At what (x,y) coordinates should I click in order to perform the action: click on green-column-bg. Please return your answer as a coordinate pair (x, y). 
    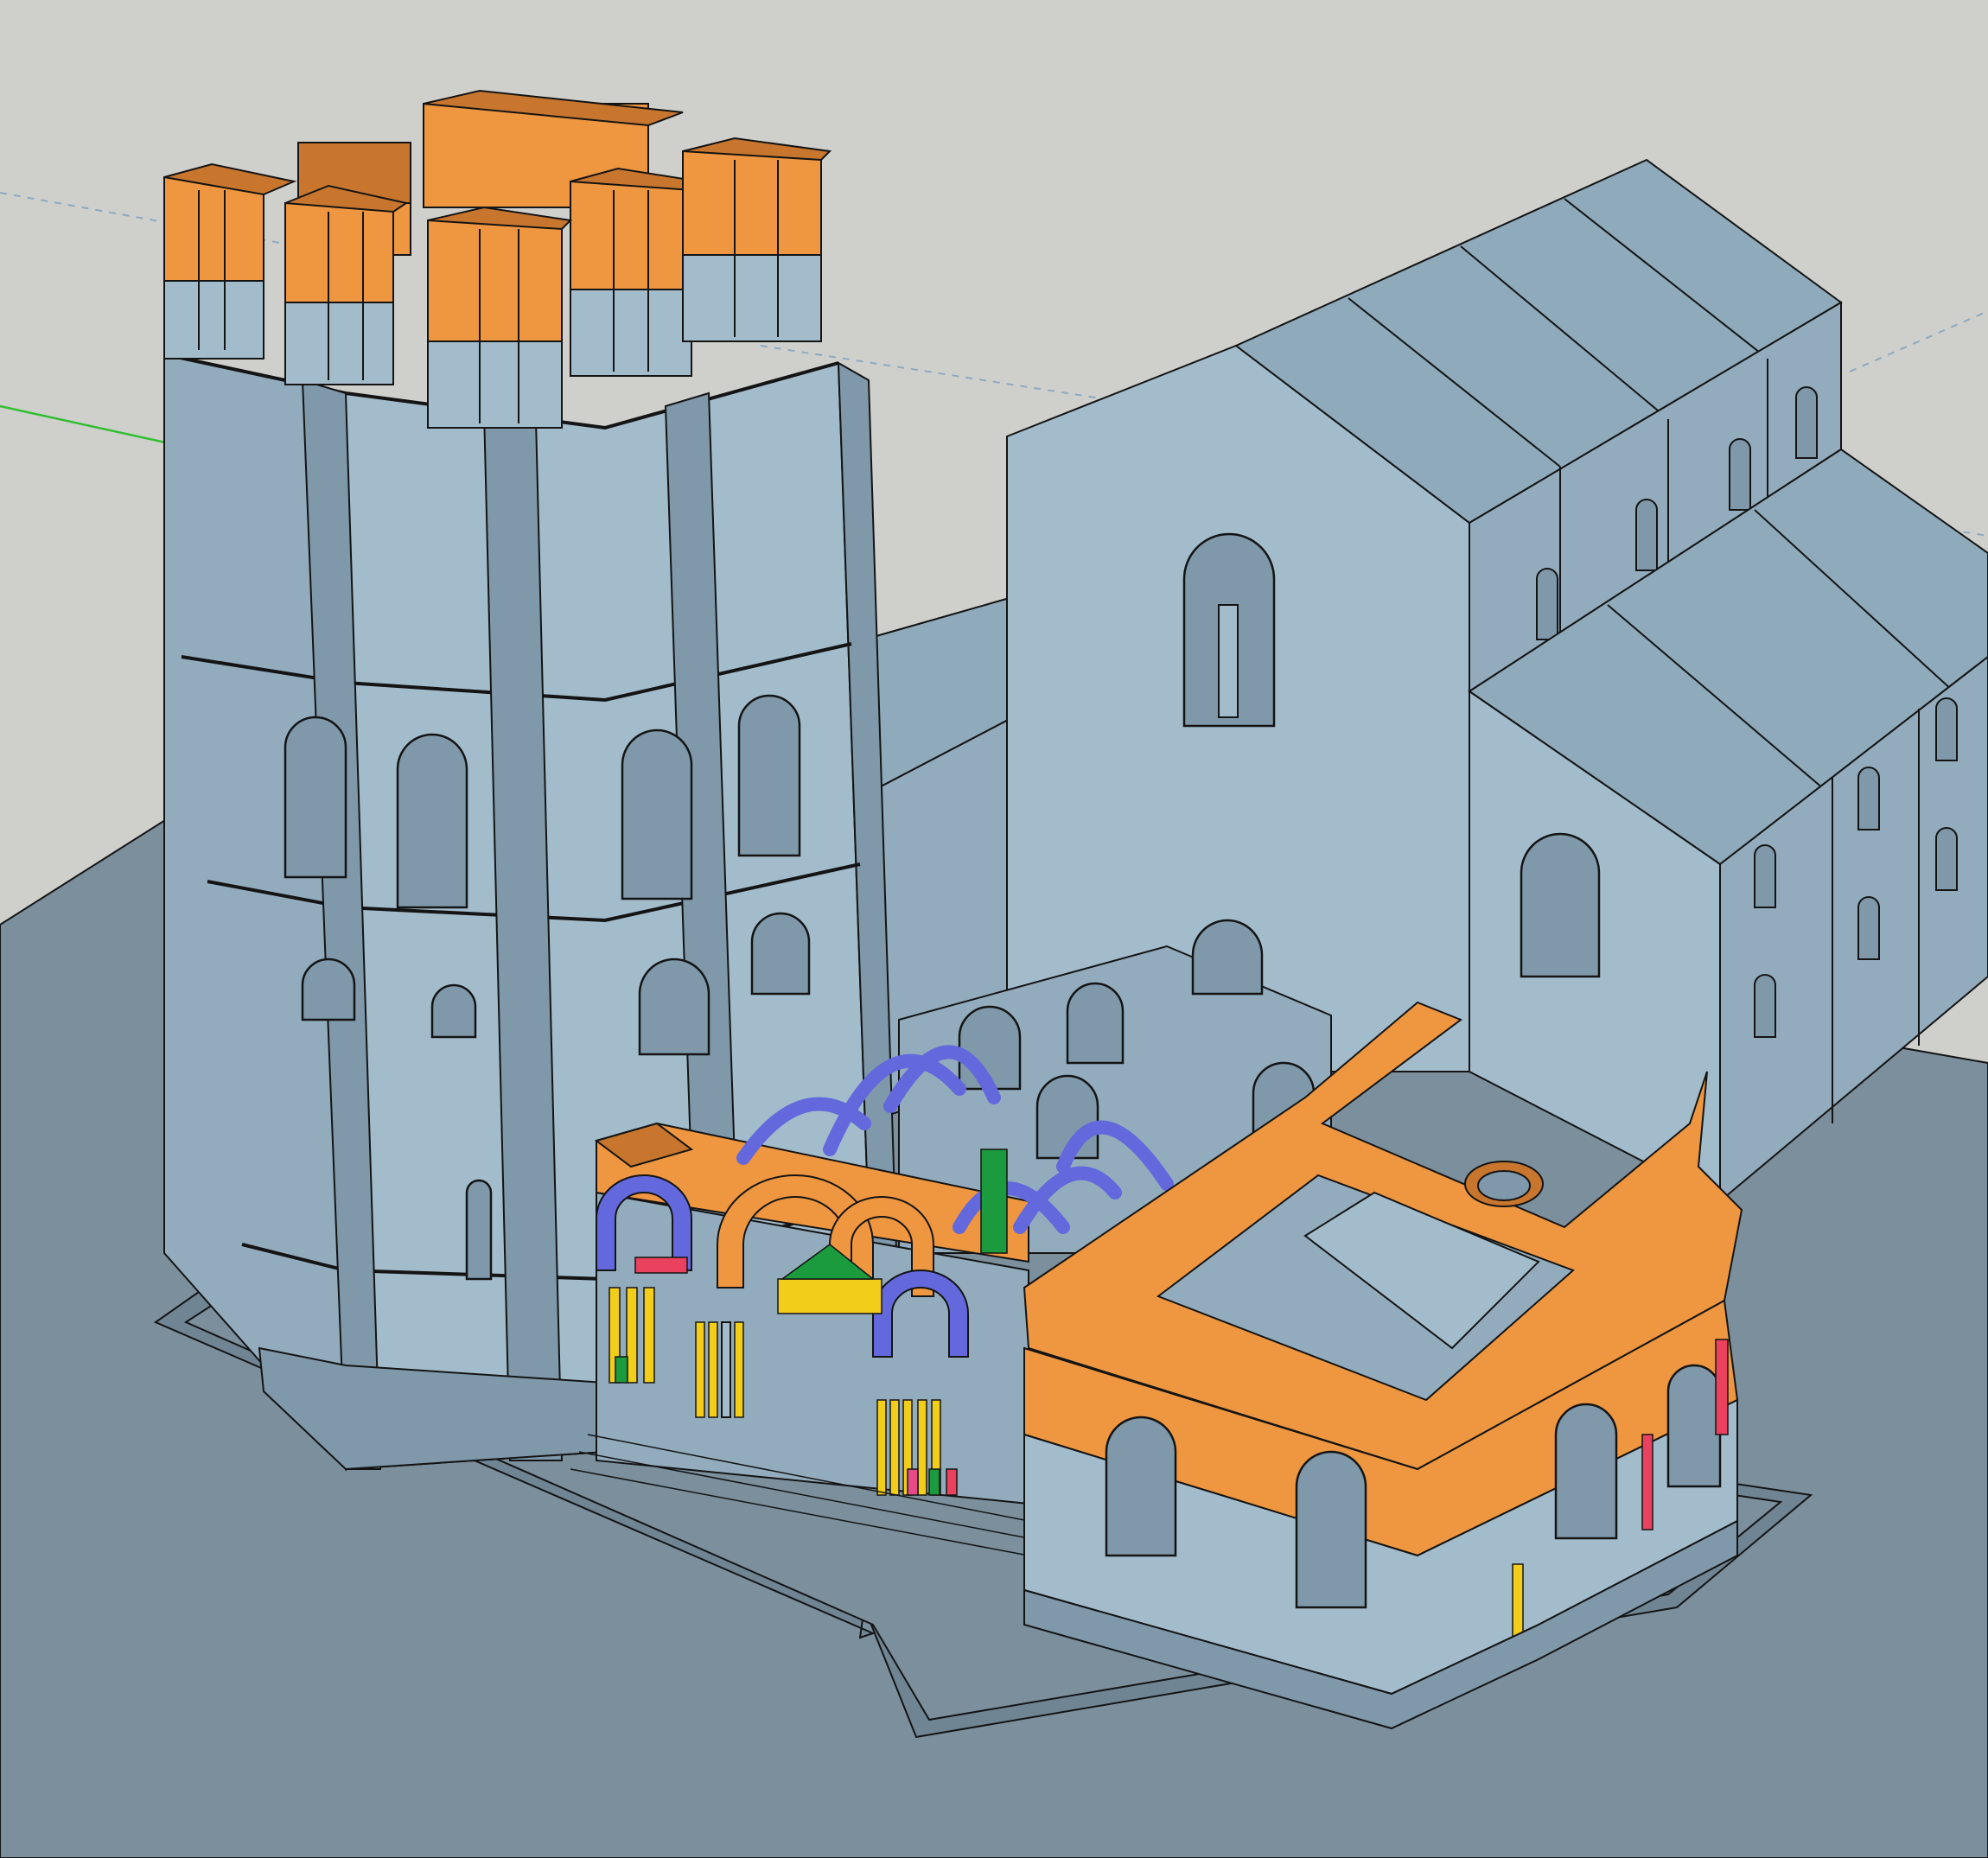
    Looking at the image, I should click on (994, 1201).